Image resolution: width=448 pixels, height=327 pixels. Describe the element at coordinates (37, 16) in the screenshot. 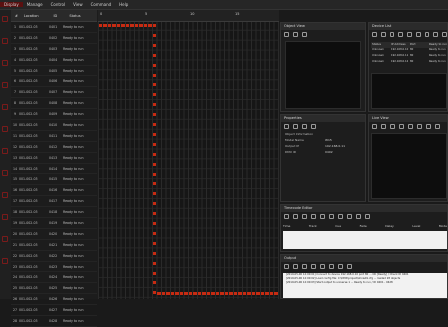

I see `column-header: Location` at that location.